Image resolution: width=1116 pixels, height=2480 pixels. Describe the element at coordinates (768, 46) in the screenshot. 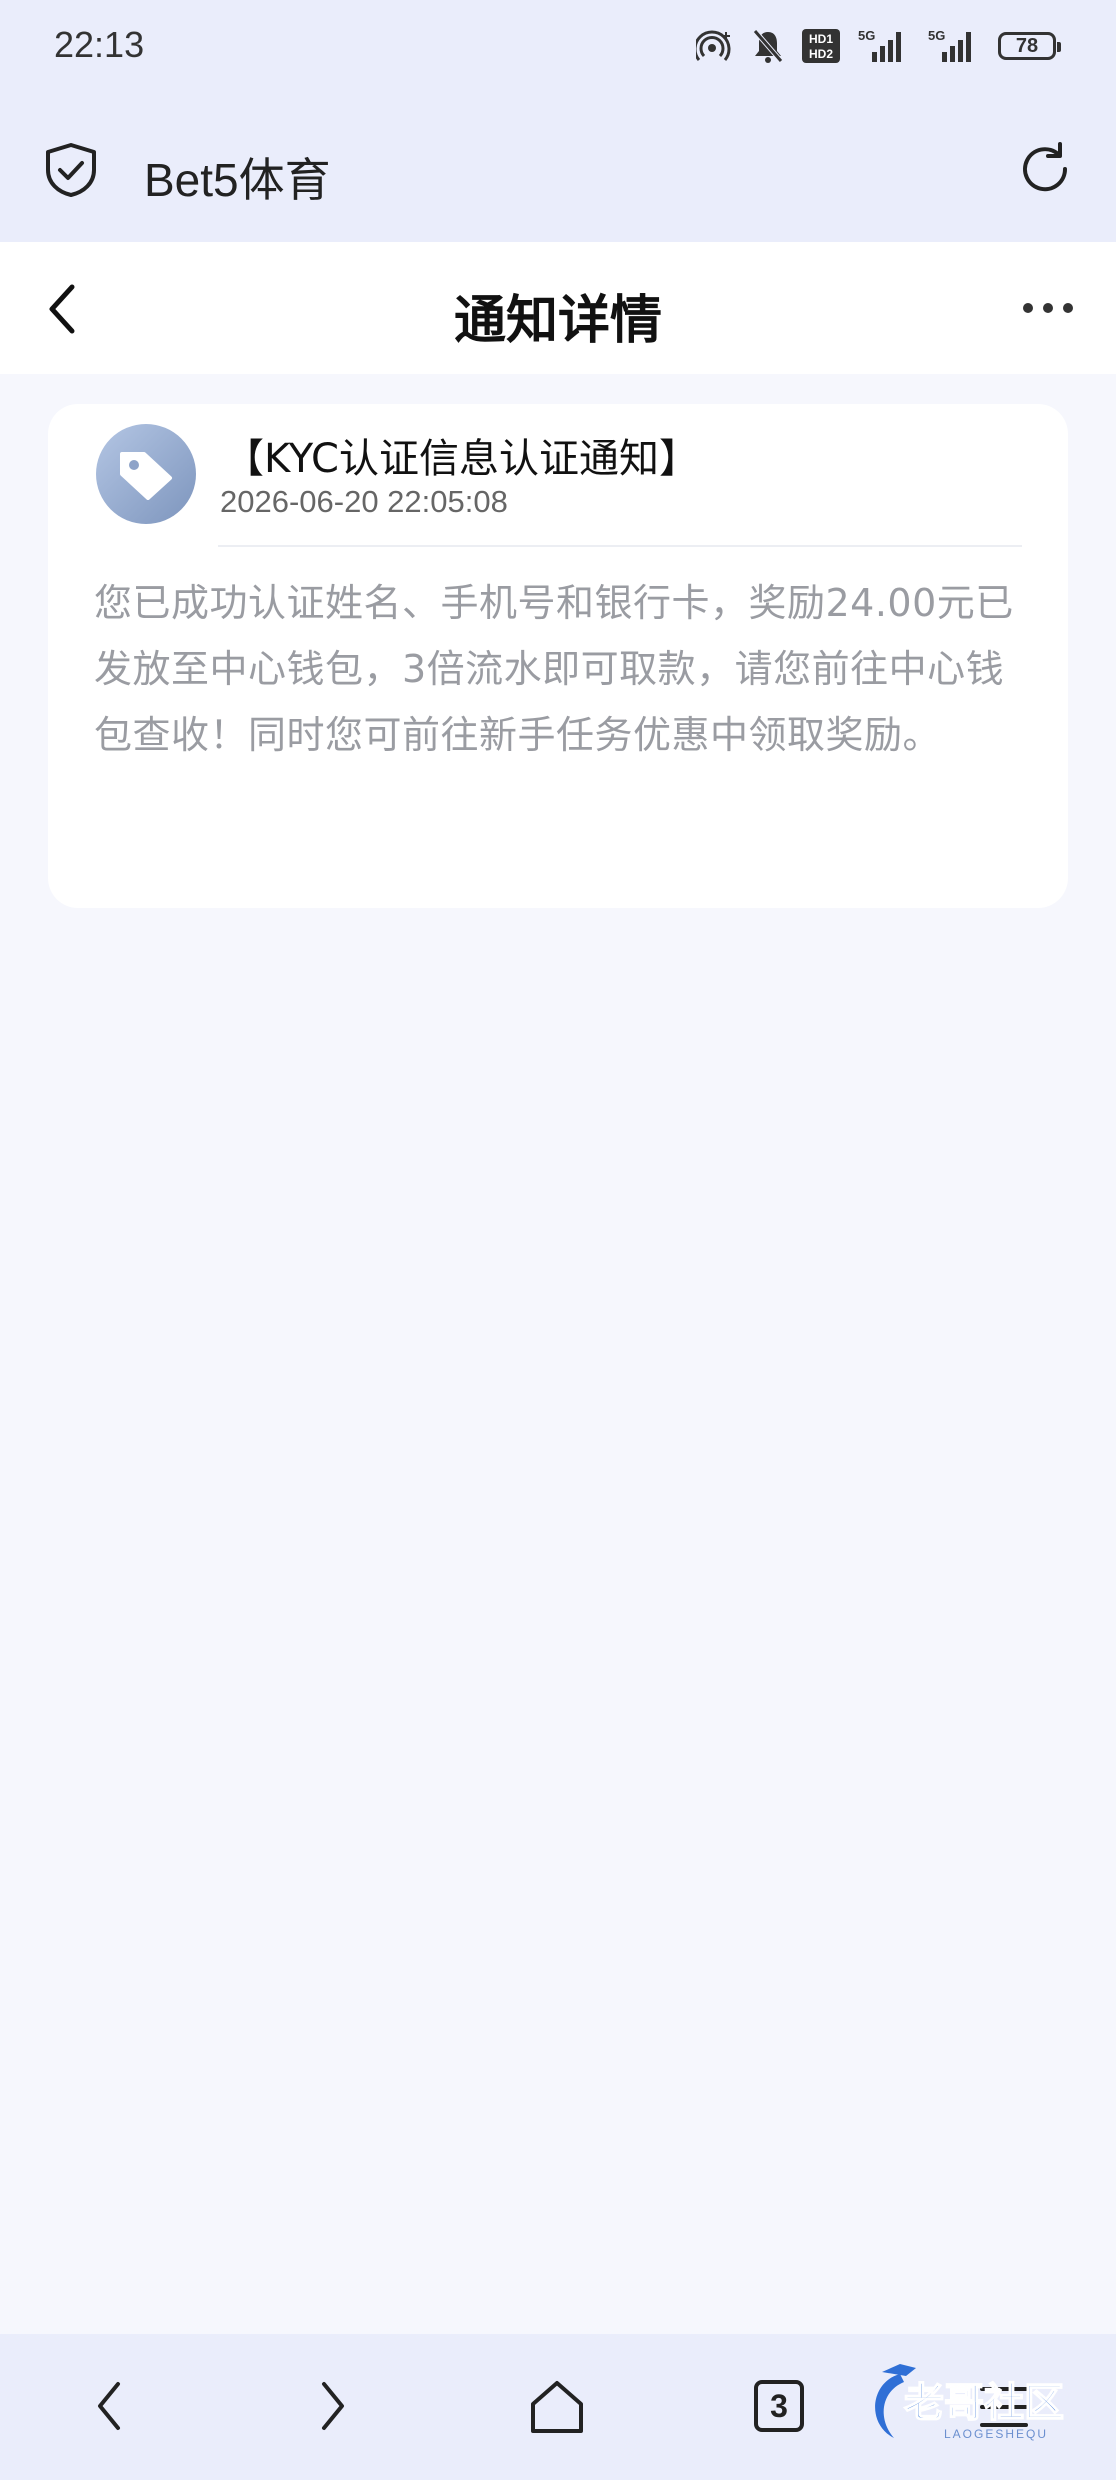

I see `mute-bell-icon` at that location.